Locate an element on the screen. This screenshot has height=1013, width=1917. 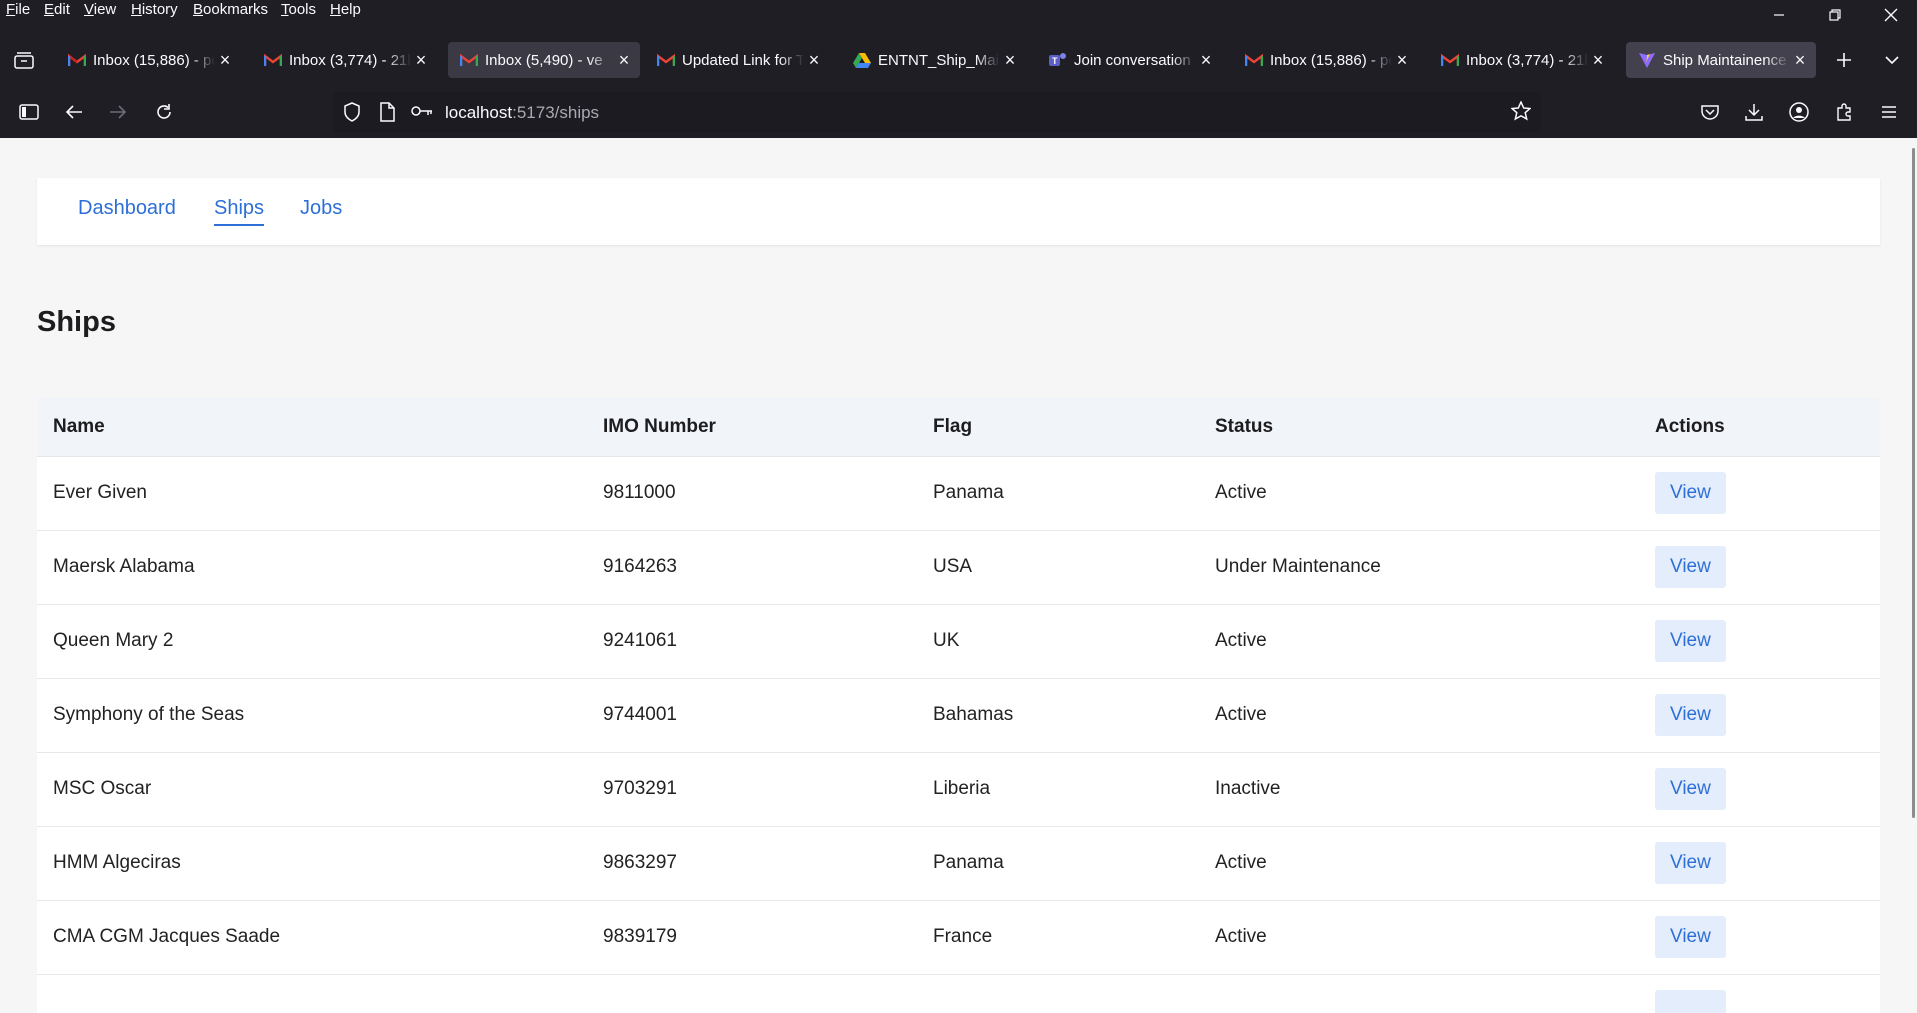
menu-bookmarks: Bookmarks is located at coordinates (230, 9).